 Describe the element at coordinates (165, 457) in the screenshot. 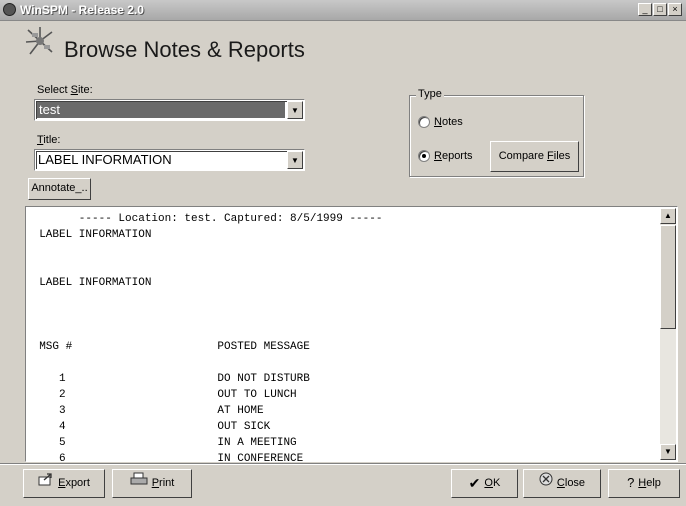

I see `report-line: 6 IN CONFERENCE` at that location.